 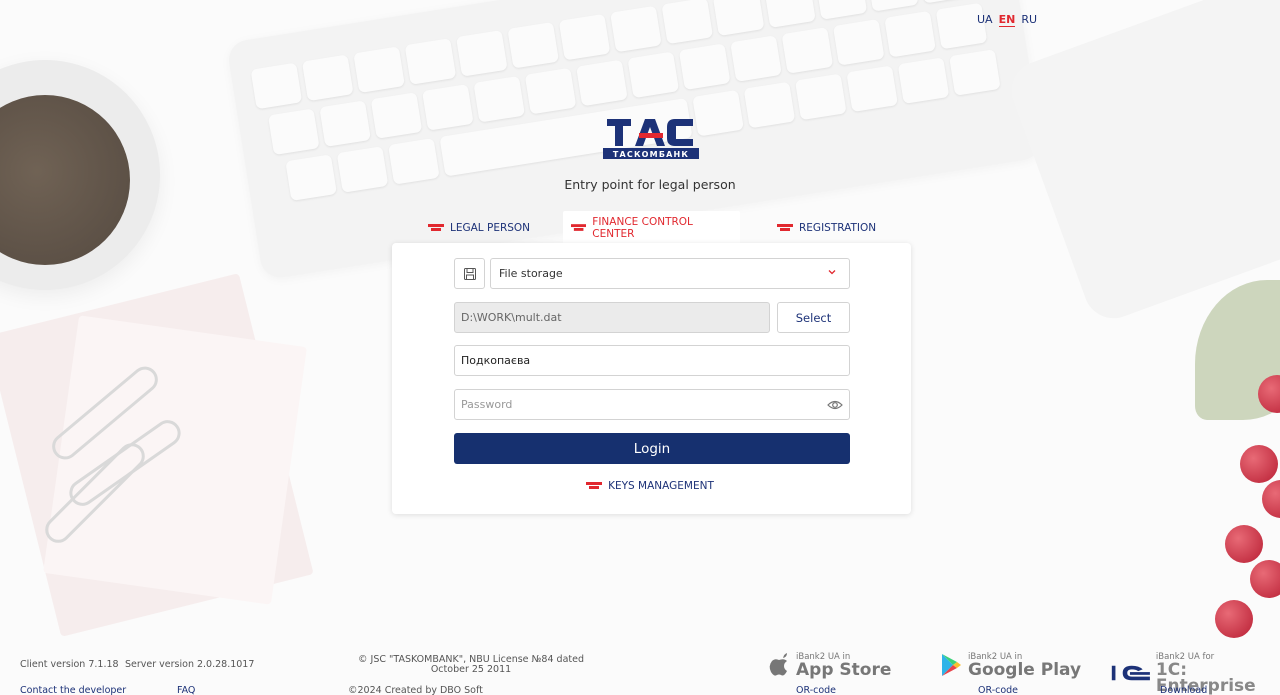 I want to click on server-version: Server version 2.0.28.1017, so click(x=190, y=664).